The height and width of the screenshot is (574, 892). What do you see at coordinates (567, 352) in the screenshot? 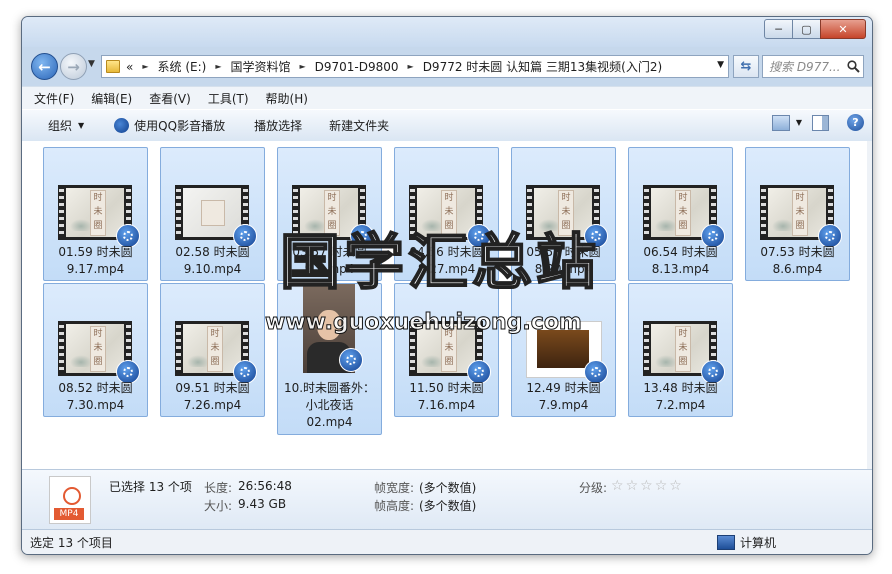
I see `video-thumbnail` at bounding box center [567, 352].